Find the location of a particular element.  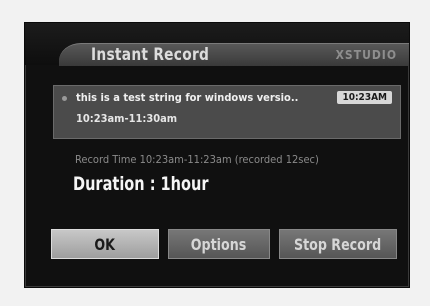

options-button: Options is located at coordinates (219, 244).